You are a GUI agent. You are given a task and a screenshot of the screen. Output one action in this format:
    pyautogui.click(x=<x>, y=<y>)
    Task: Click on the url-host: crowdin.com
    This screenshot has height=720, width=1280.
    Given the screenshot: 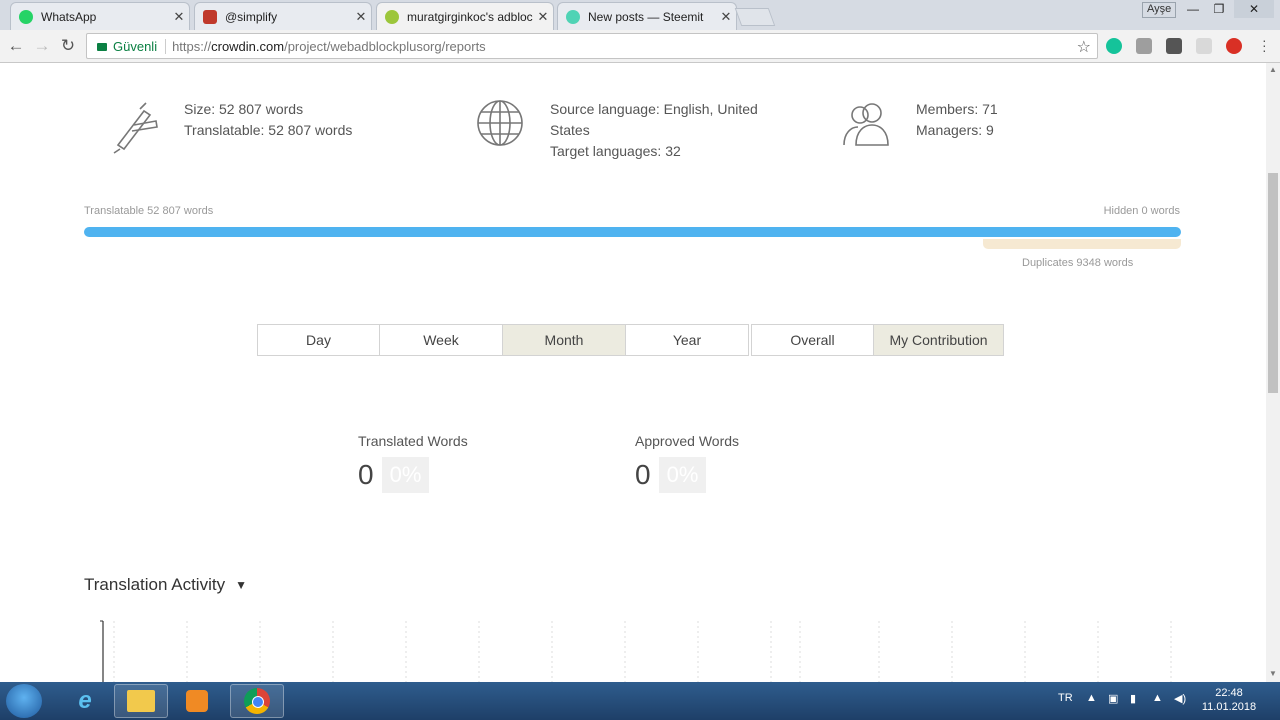 What is the action you would take?
    pyautogui.click(x=248, y=46)
    